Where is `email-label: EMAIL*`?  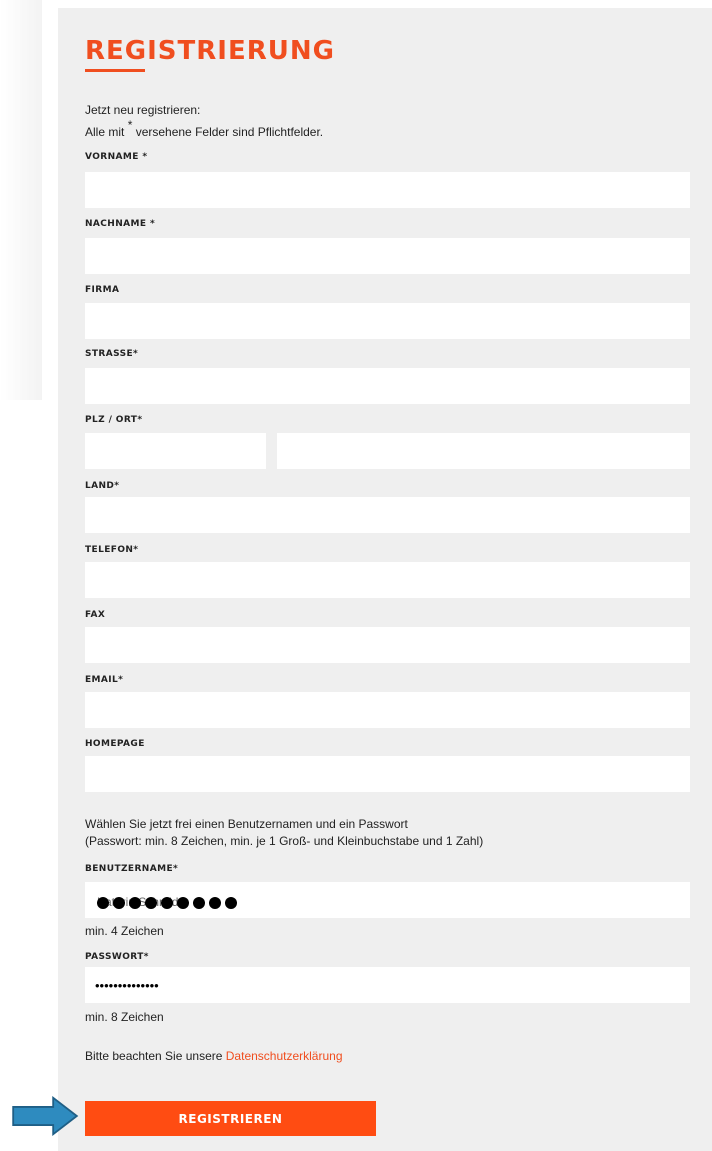 email-label: EMAIL* is located at coordinates (104, 680).